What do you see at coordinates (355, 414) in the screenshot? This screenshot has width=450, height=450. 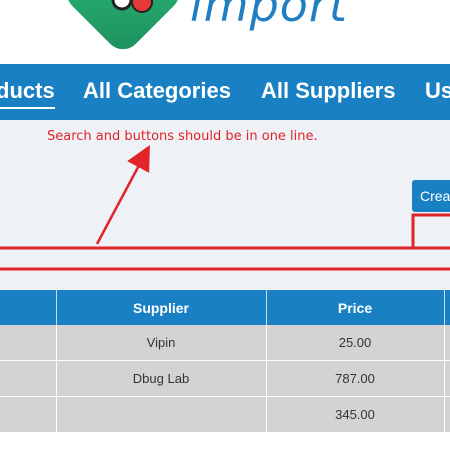 I see `price-cell: 345.00` at bounding box center [355, 414].